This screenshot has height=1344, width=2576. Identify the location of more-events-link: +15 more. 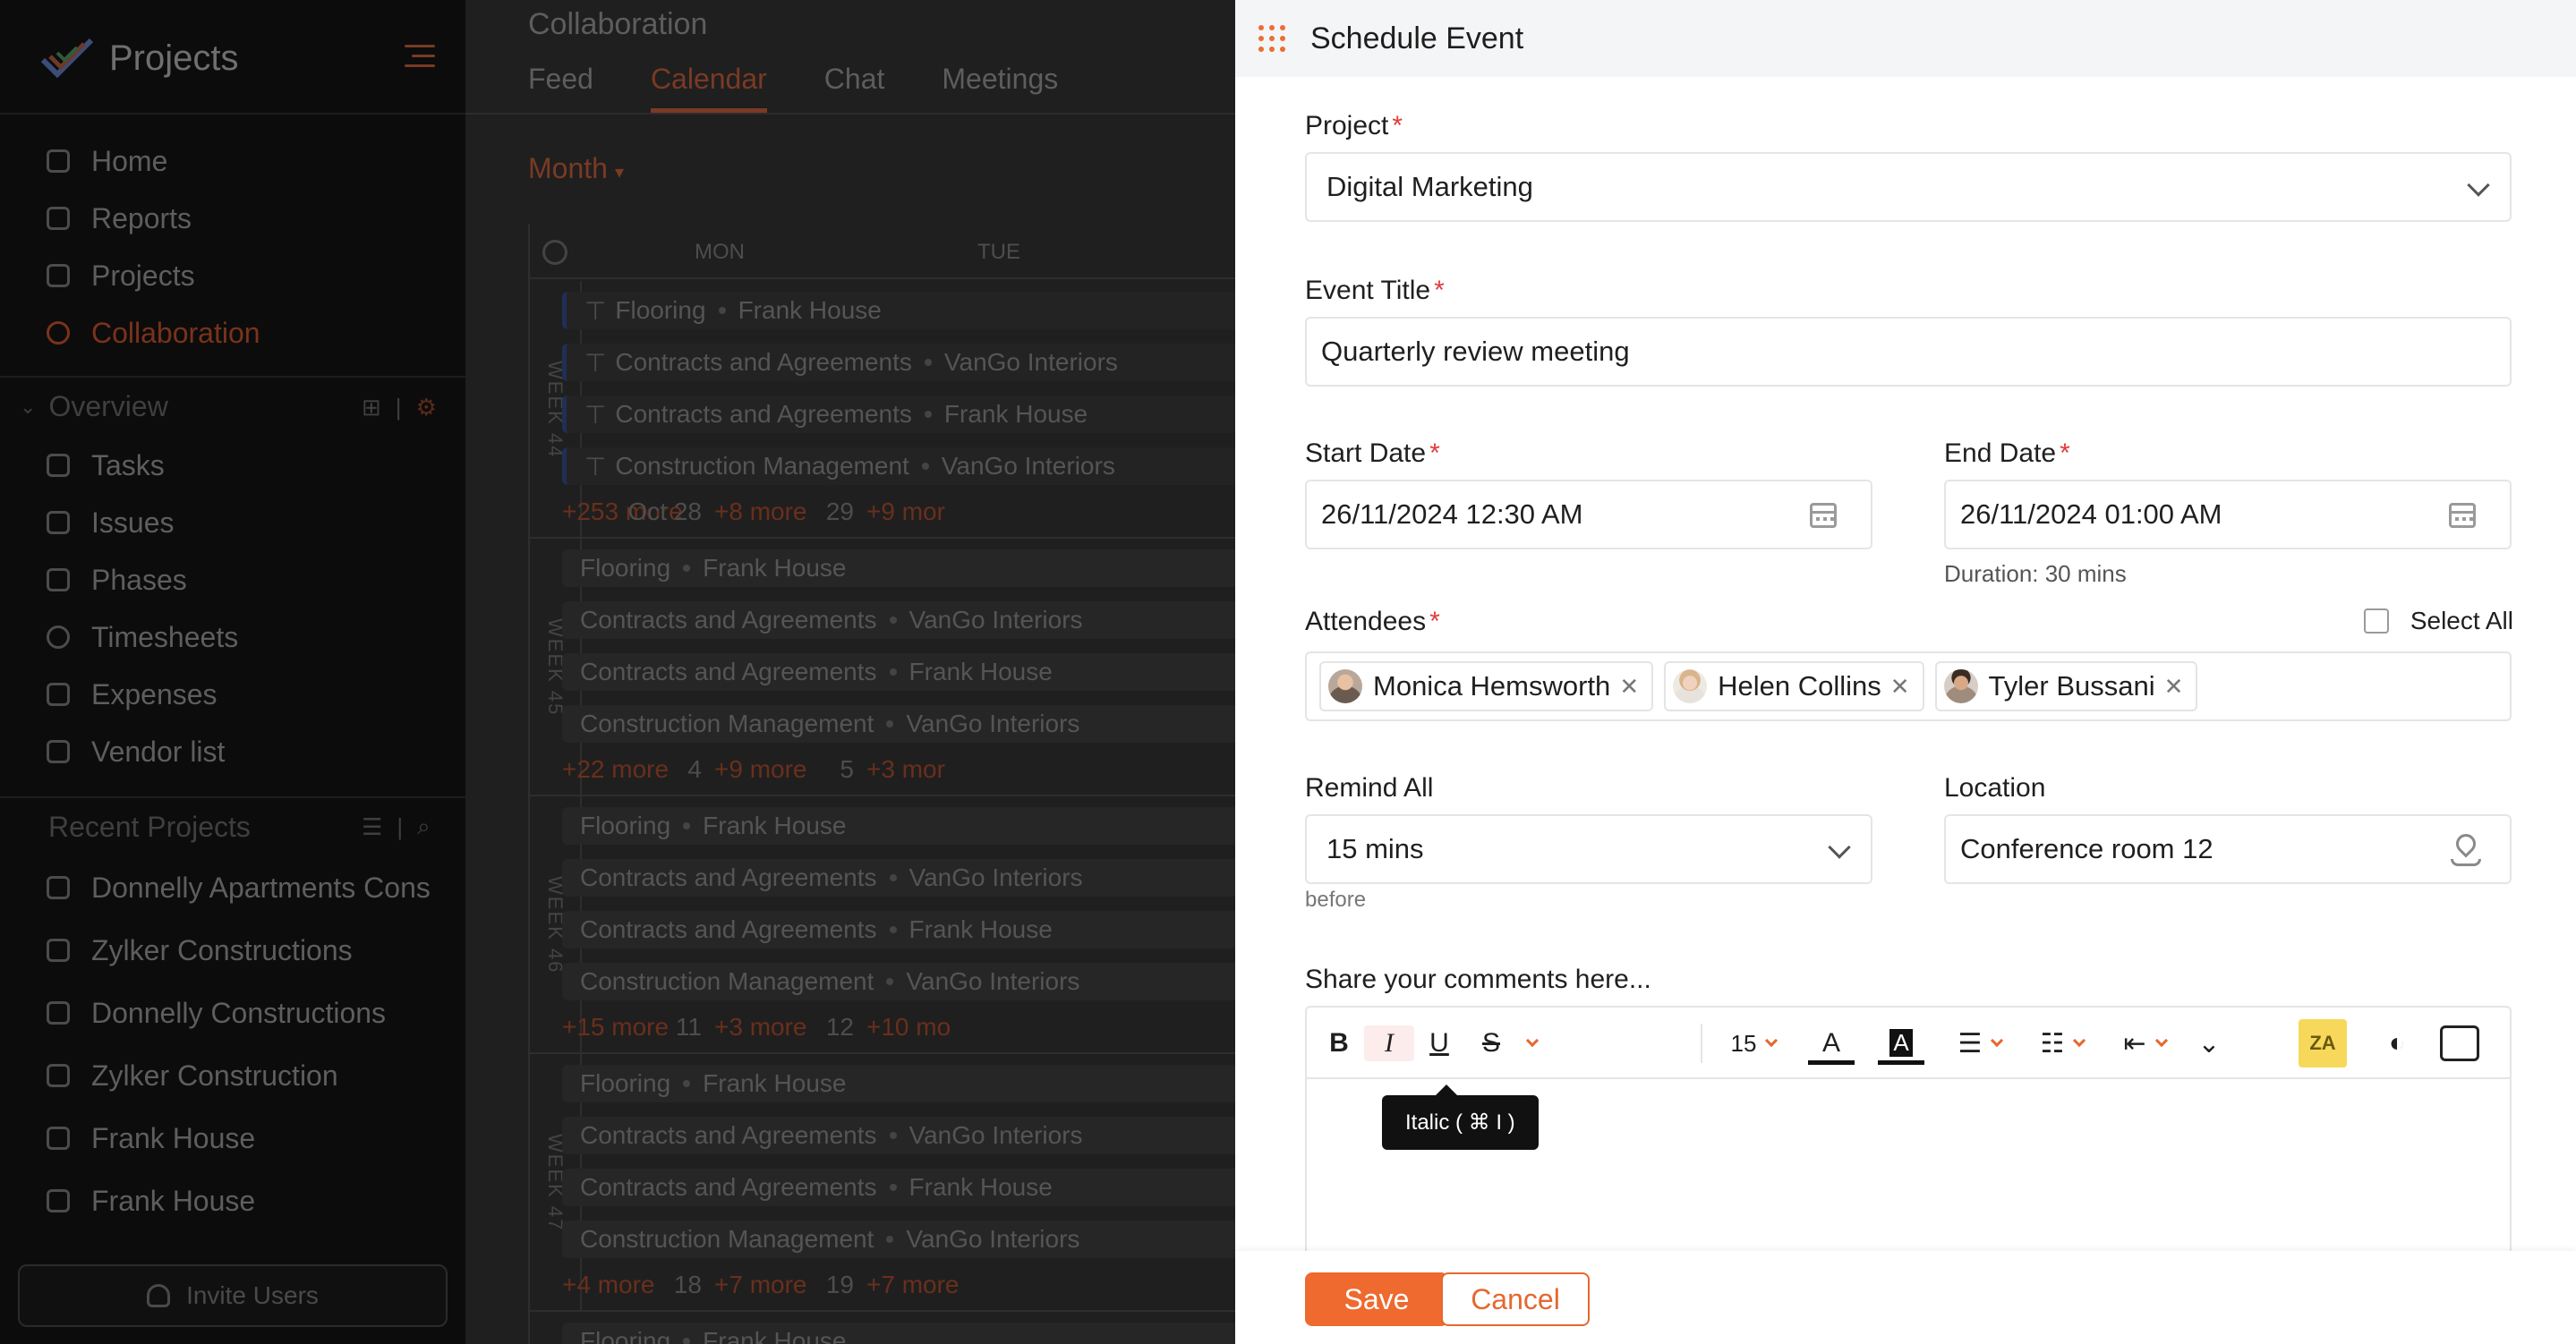
(615, 1027).